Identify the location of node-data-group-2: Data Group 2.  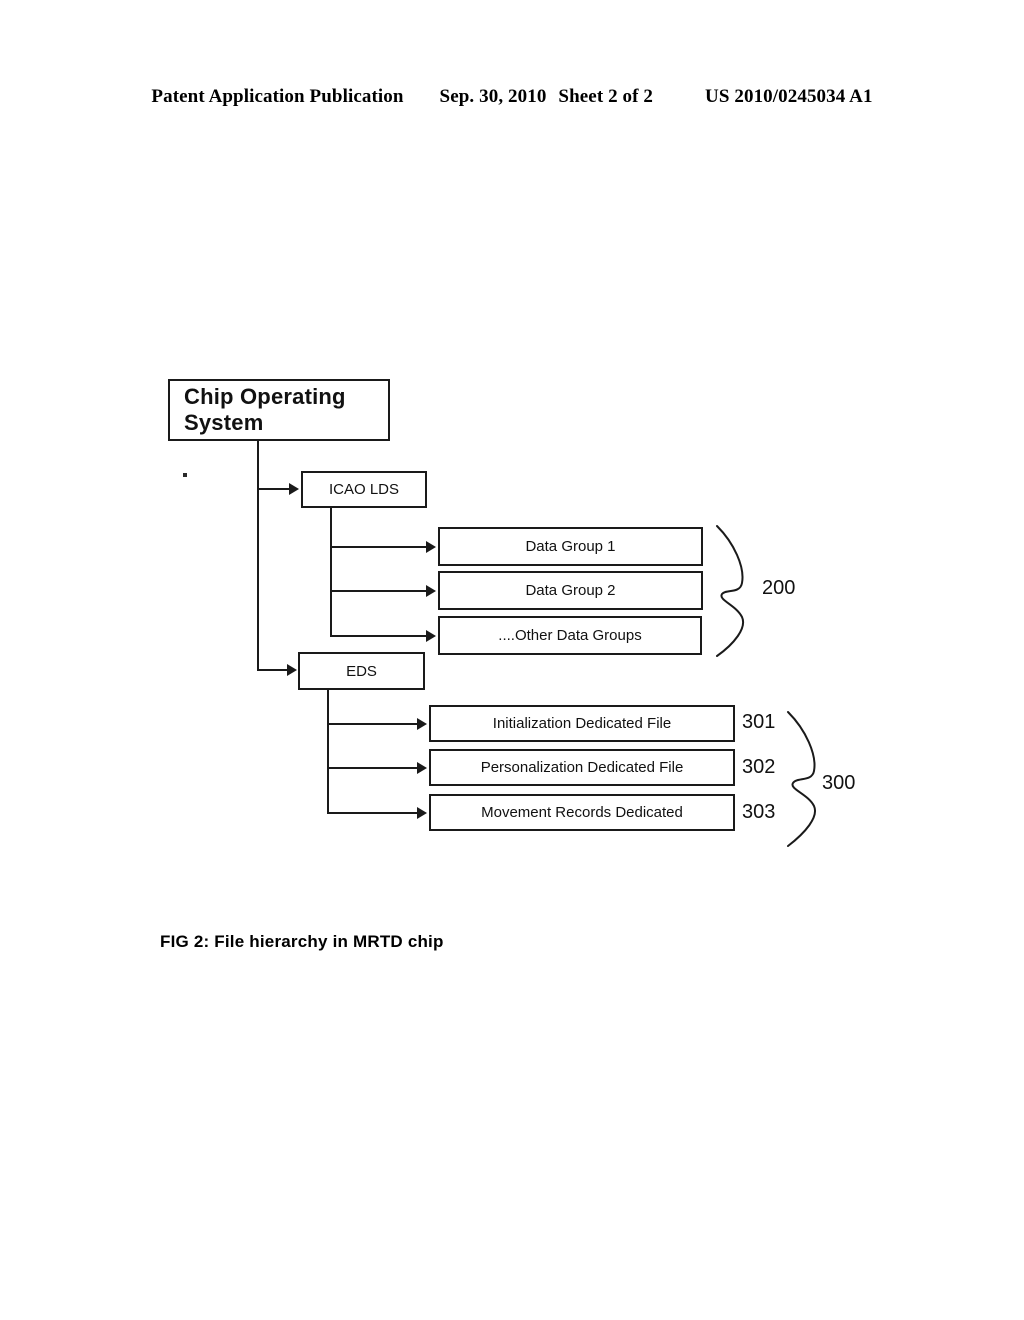
(570, 590).